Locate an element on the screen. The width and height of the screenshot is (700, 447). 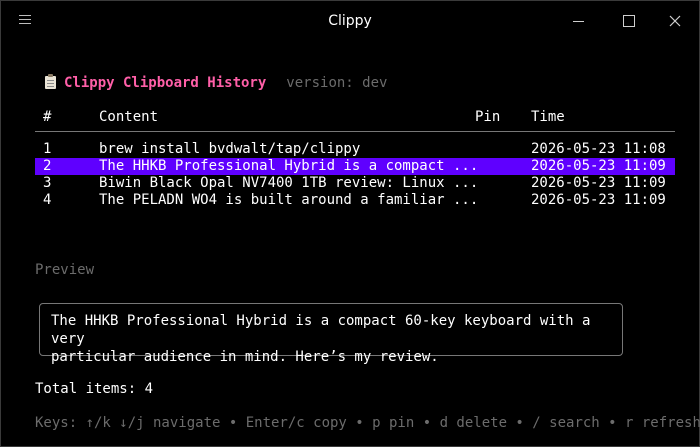
column-header-pin: Pin is located at coordinates (488, 117).